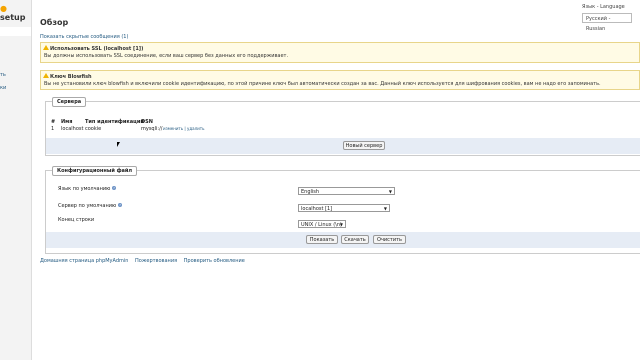 The height and width of the screenshot is (360, 640). I want to click on config-actions-band: Показать Скачать Очистить, so click(343, 240).